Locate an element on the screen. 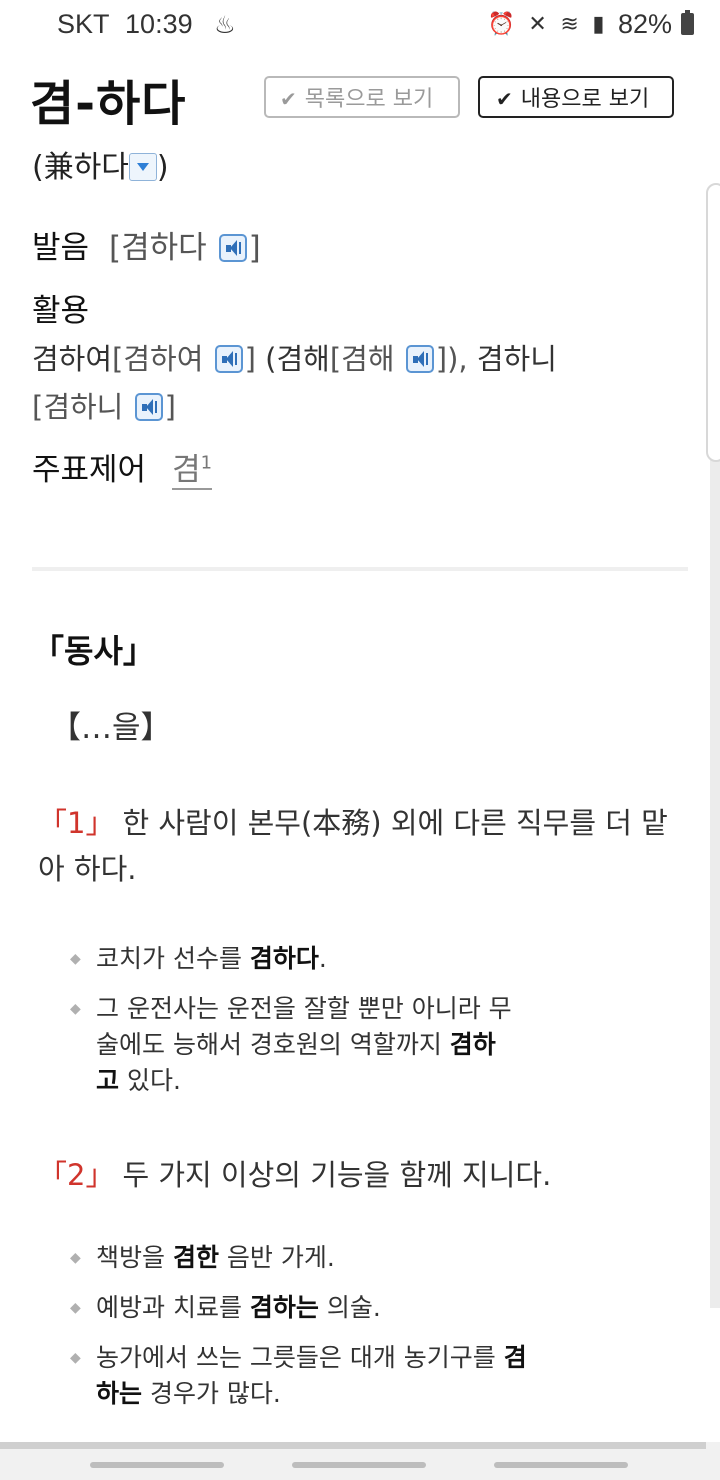 Image resolution: width=720 pixels, height=1480 pixels. scrollbar-track is located at coordinates (715, 813).